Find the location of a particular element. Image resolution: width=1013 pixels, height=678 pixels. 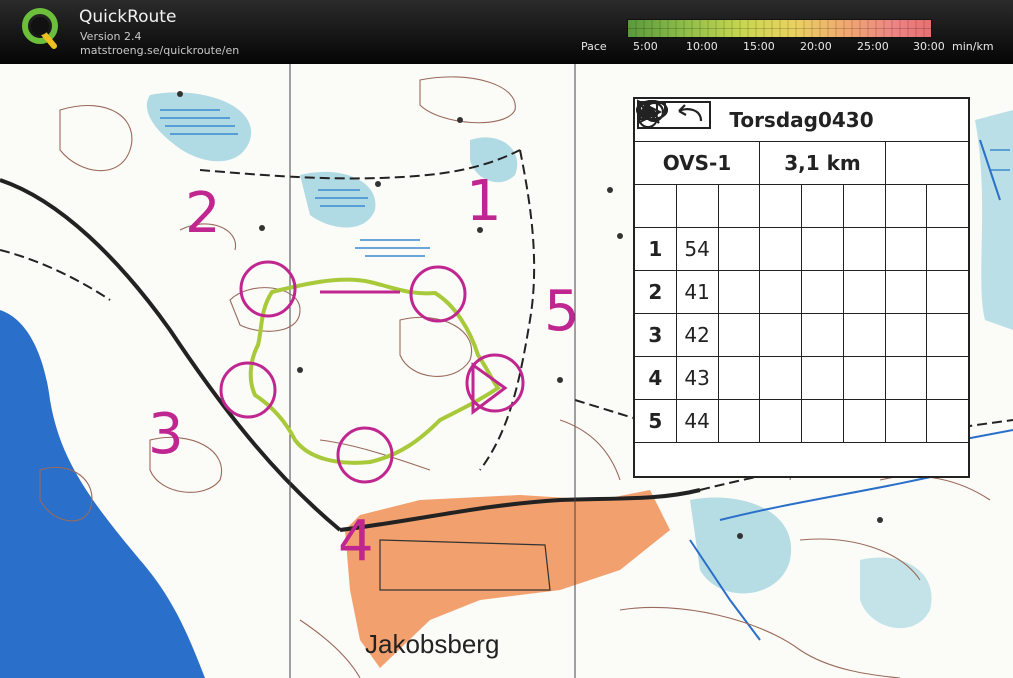

control-number: 2 is located at coordinates (656, 292).